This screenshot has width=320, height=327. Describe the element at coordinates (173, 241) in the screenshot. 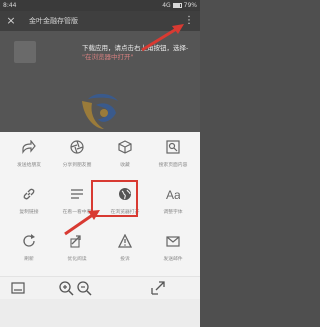

I see `mail-icon` at that location.